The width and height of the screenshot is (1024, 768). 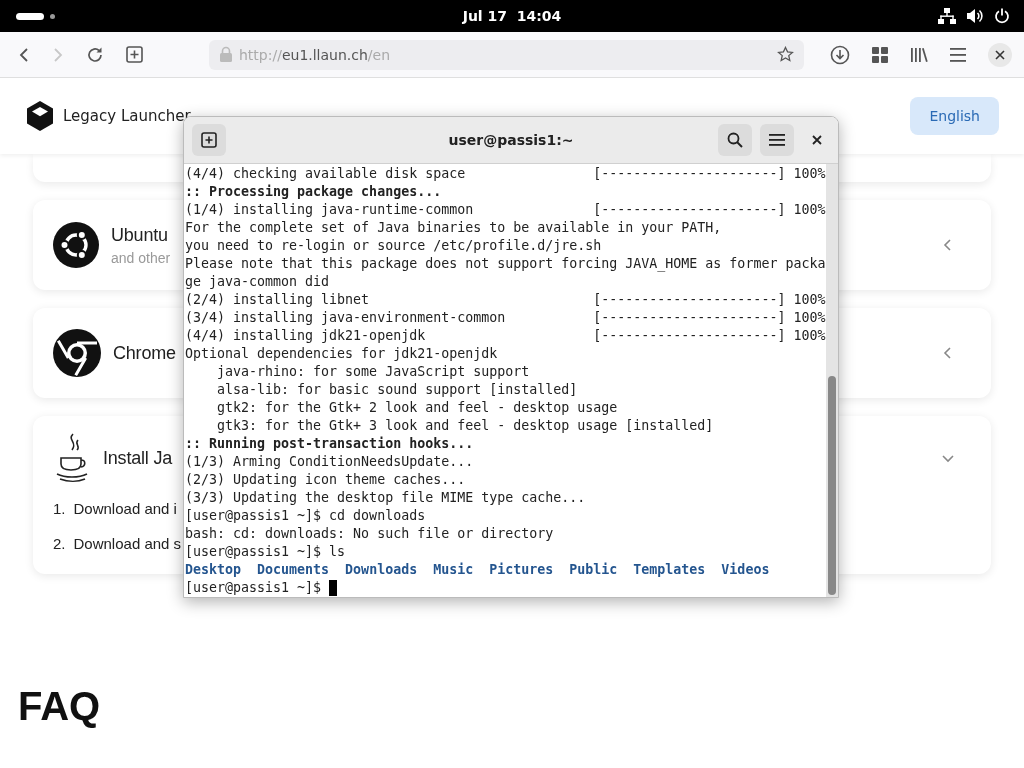 What do you see at coordinates (381, 570) in the screenshot?
I see `directory-name: Downloads` at bounding box center [381, 570].